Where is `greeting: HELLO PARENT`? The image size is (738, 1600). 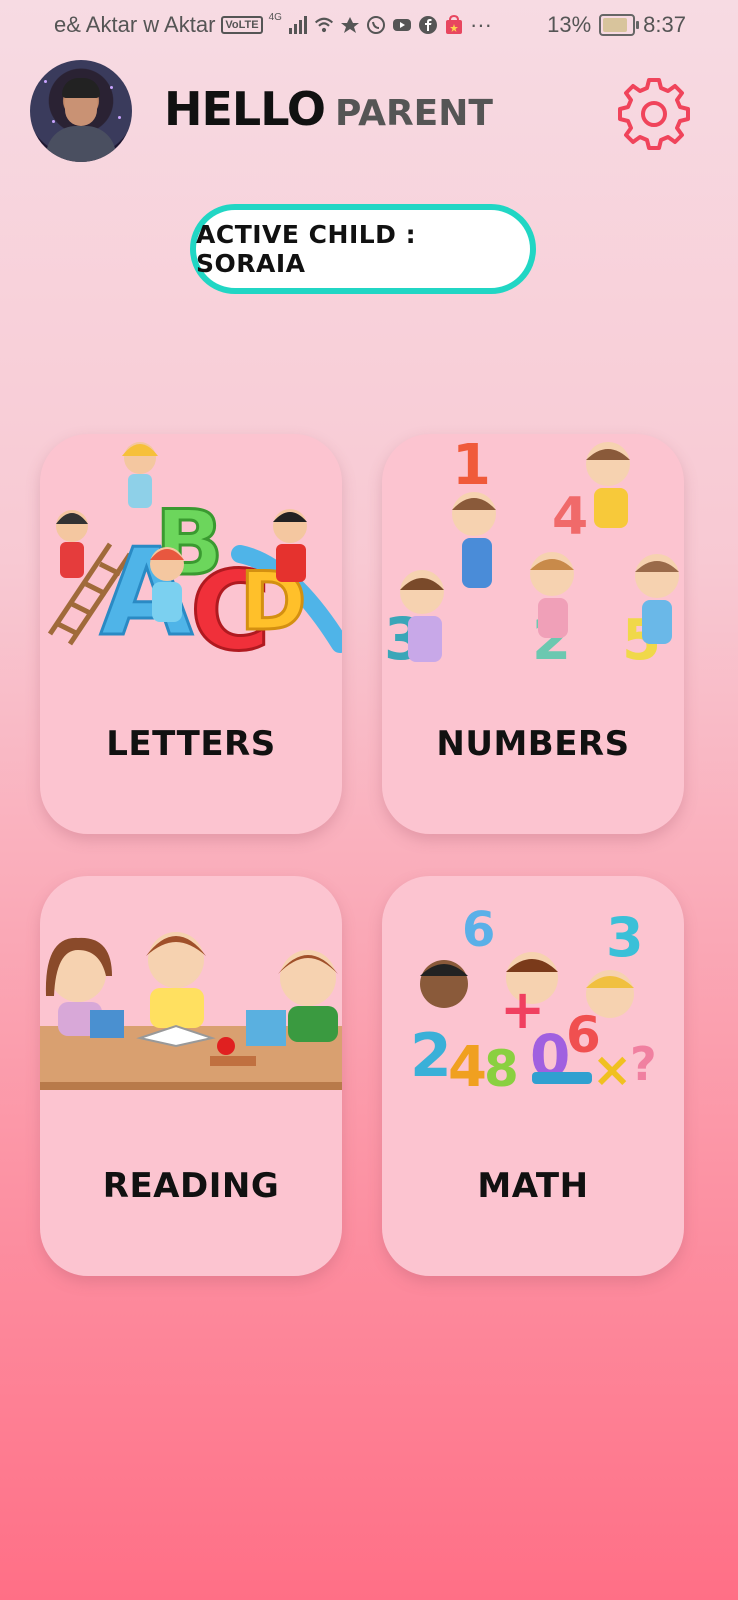
greeting: HELLO PARENT is located at coordinates (328, 109).